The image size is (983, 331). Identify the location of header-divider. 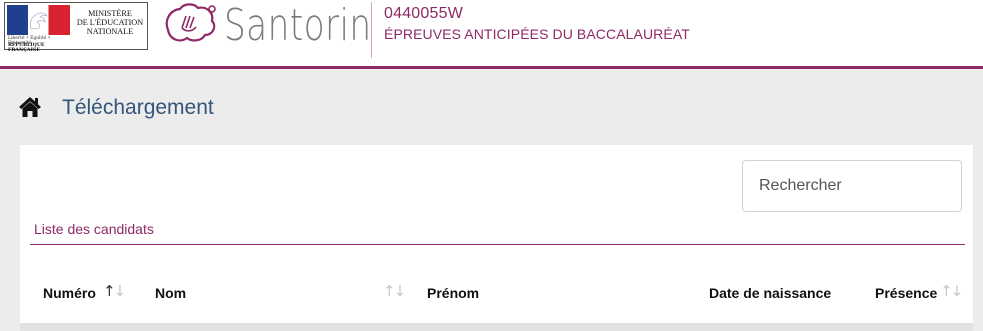
(371, 30).